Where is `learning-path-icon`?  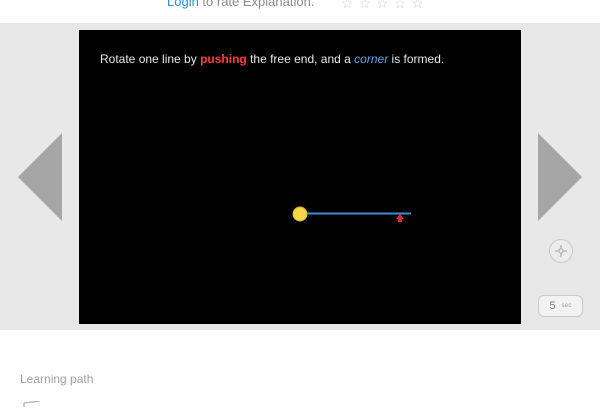
learning-path-icon is located at coordinates (33, 403).